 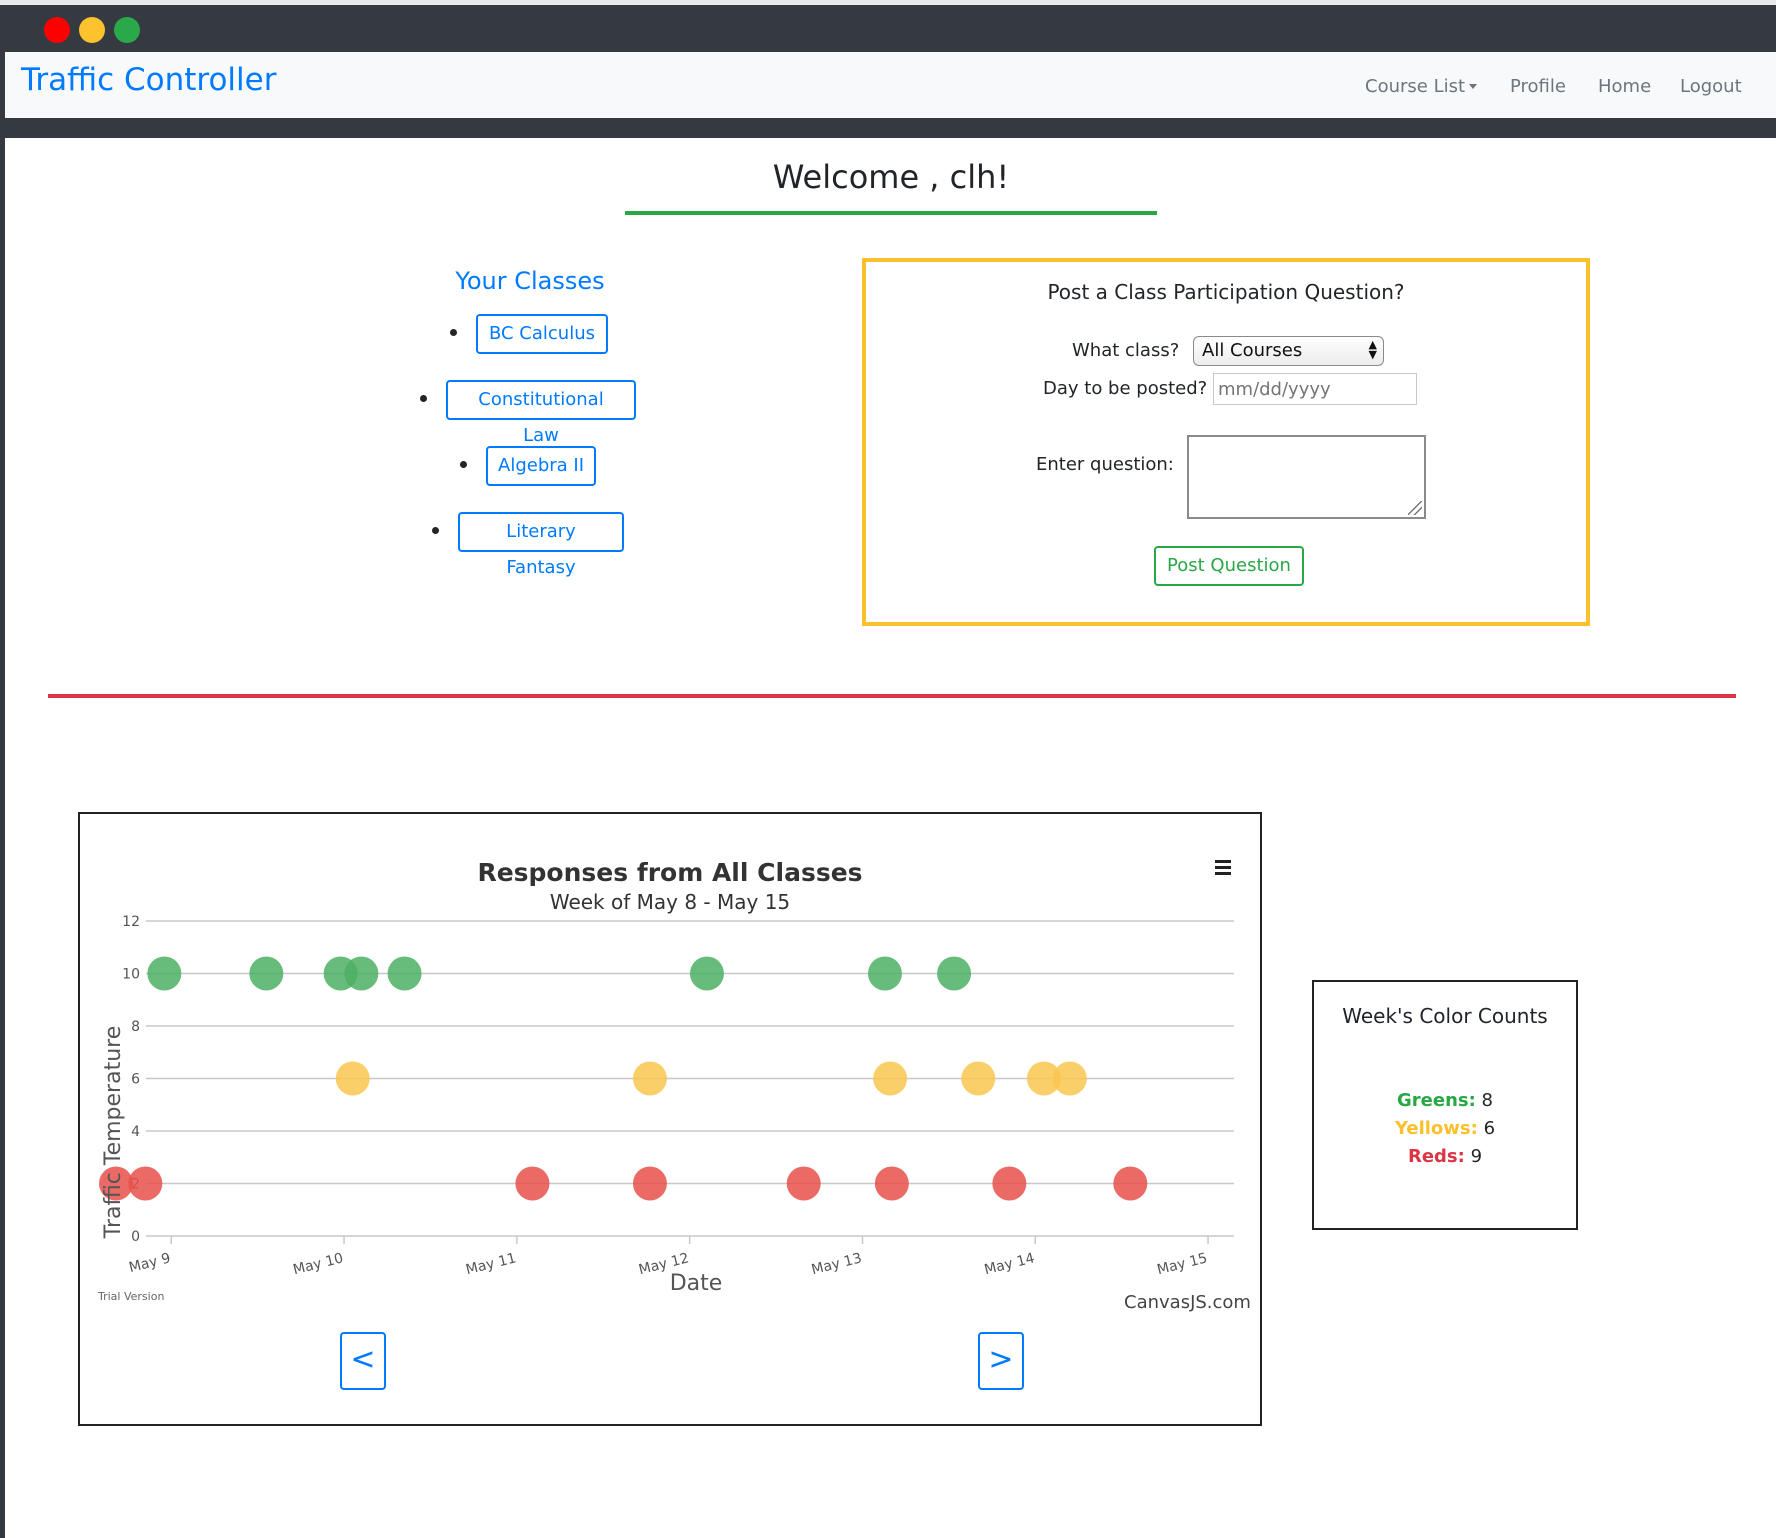 What do you see at coordinates (1372, 349) in the screenshot?
I see `select-arrows-icon: ▲ ▼` at bounding box center [1372, 349].